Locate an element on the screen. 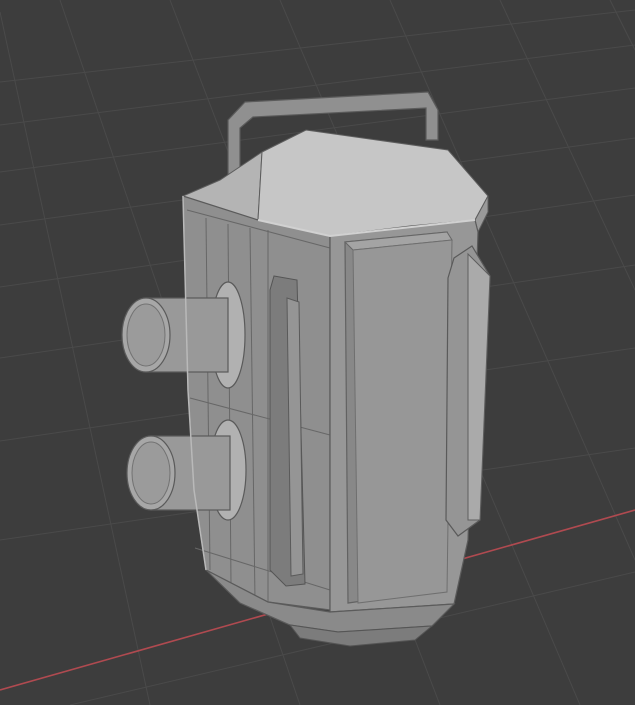 This screenshot has width=635, height=705. lower-lens is located at coordinates (186, 470).